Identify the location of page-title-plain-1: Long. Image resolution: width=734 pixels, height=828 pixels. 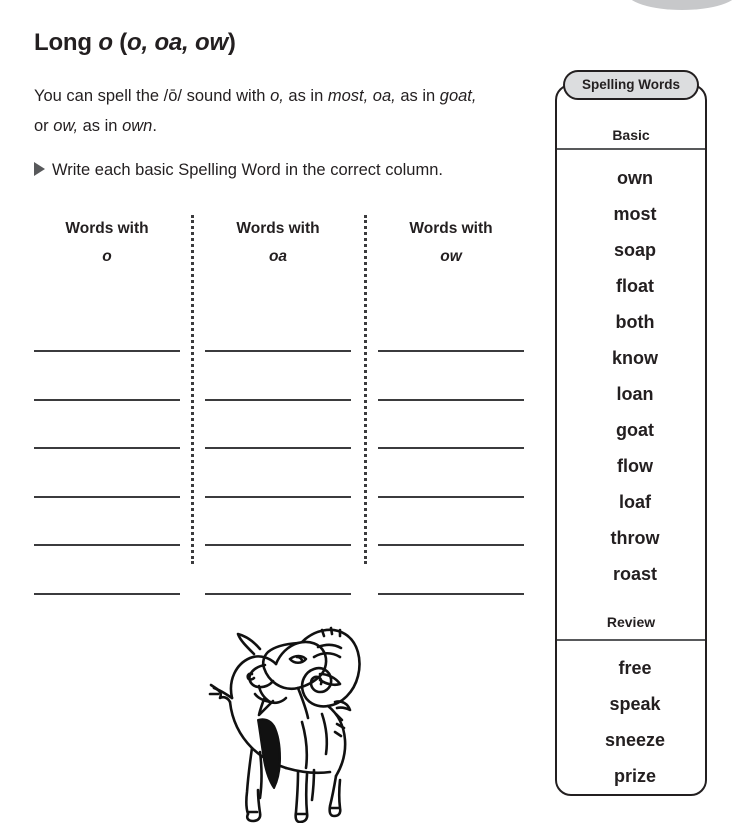
(66, 43).